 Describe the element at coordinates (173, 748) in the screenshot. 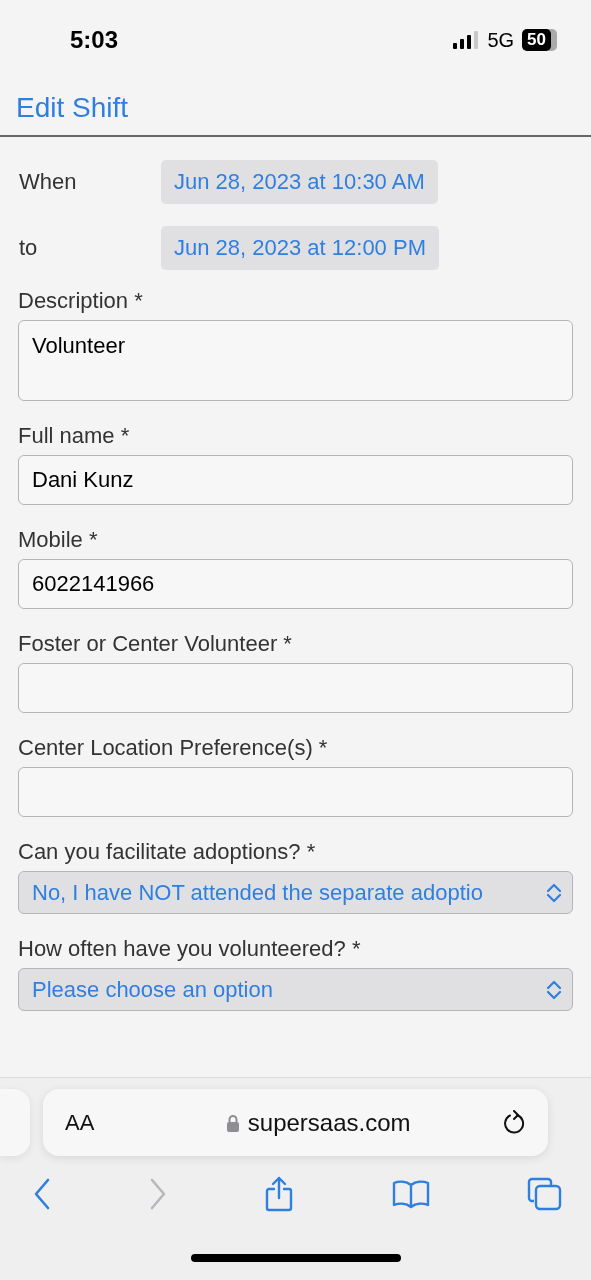

I see `field-label: Center Location Preference(s) *` at that location.